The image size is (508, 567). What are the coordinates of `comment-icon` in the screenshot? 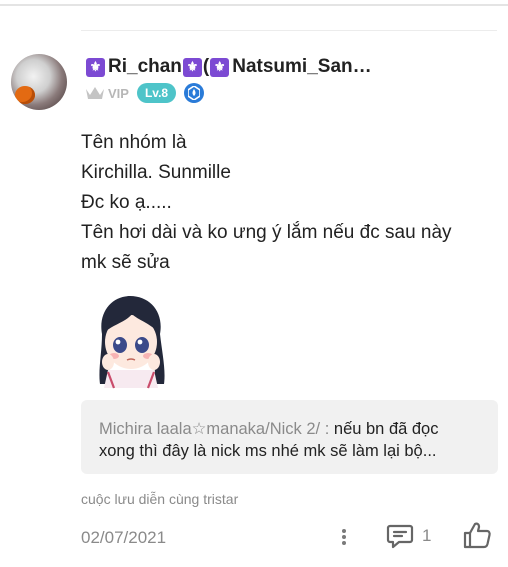 It's located at (400, 536).